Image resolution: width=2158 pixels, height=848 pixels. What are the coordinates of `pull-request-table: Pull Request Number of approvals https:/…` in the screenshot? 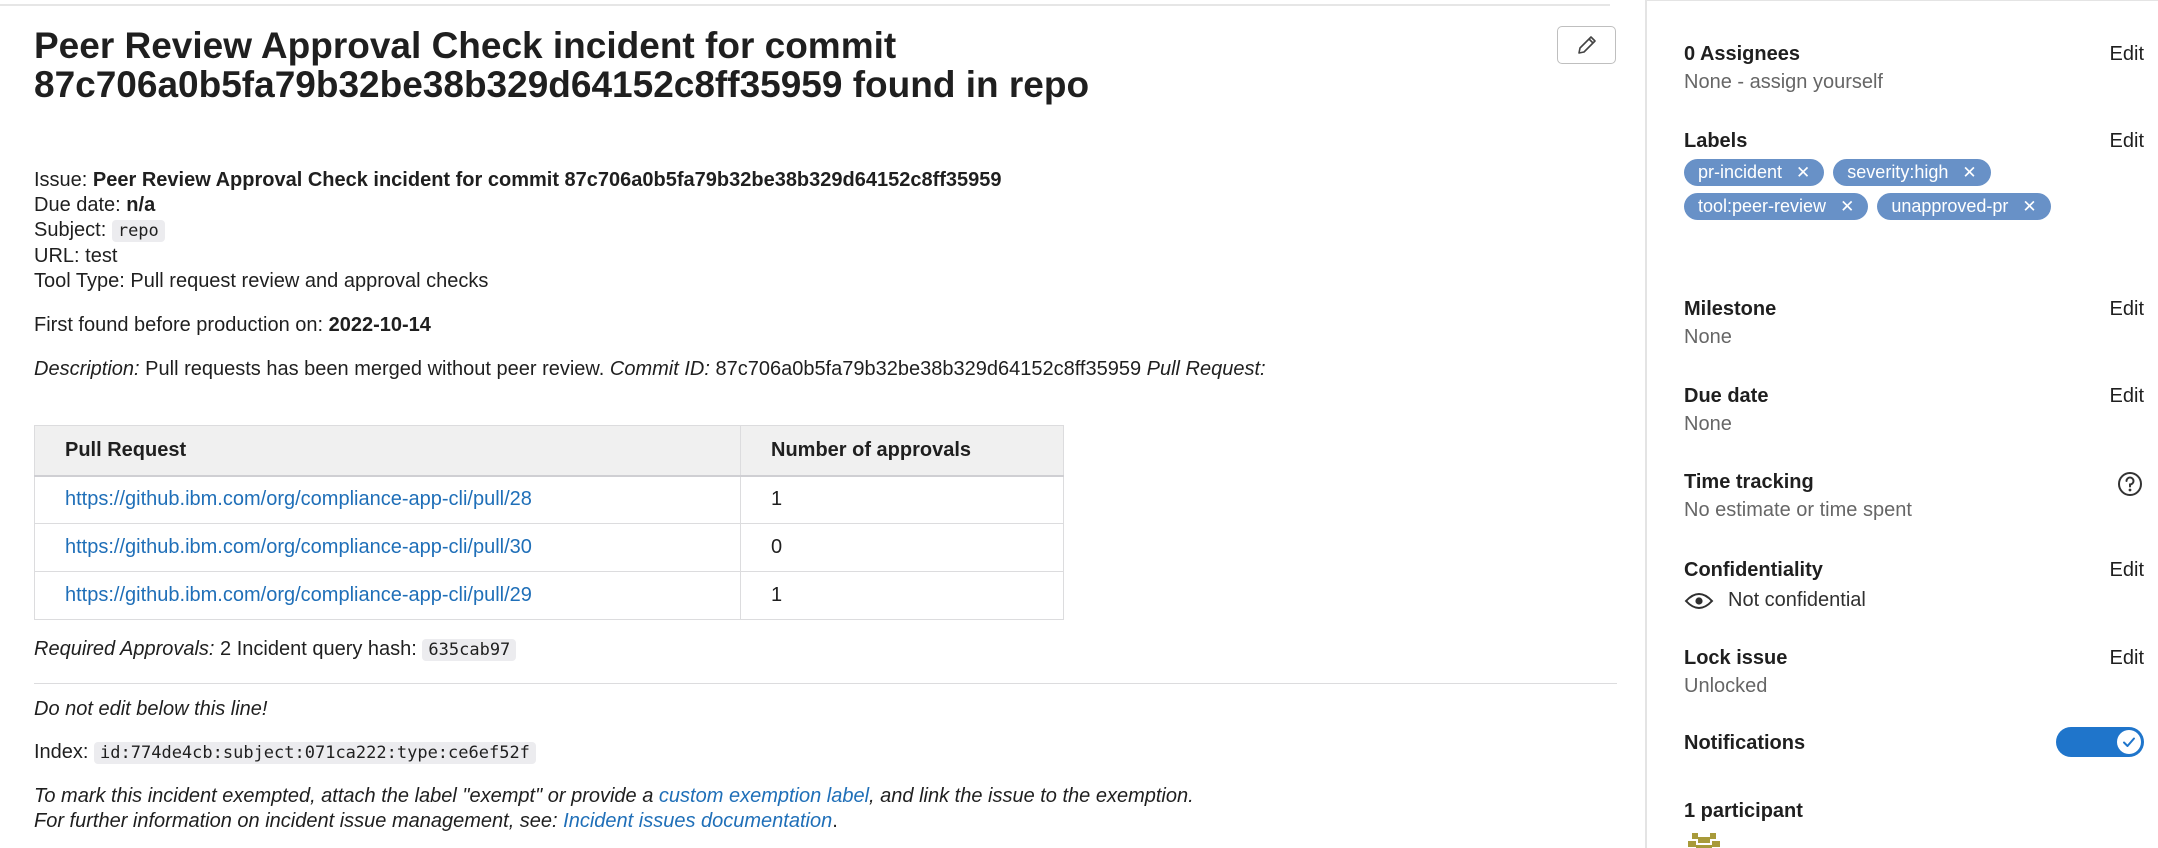 It's located at (549, 522).